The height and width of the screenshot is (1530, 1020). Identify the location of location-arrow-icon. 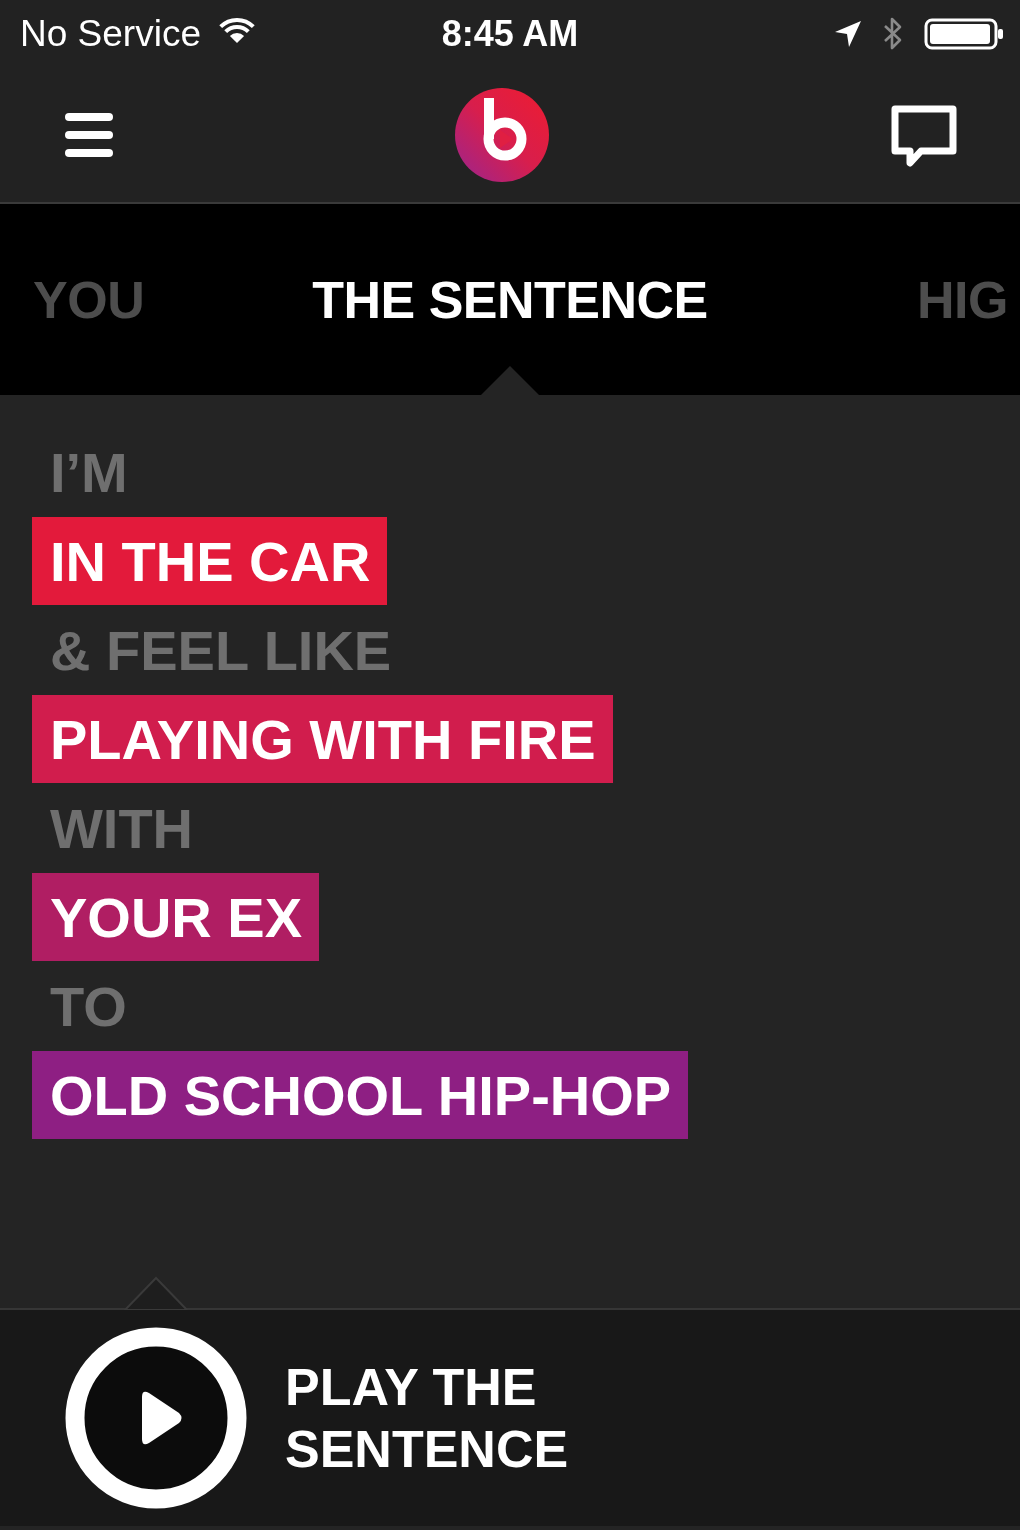
(848, 34).